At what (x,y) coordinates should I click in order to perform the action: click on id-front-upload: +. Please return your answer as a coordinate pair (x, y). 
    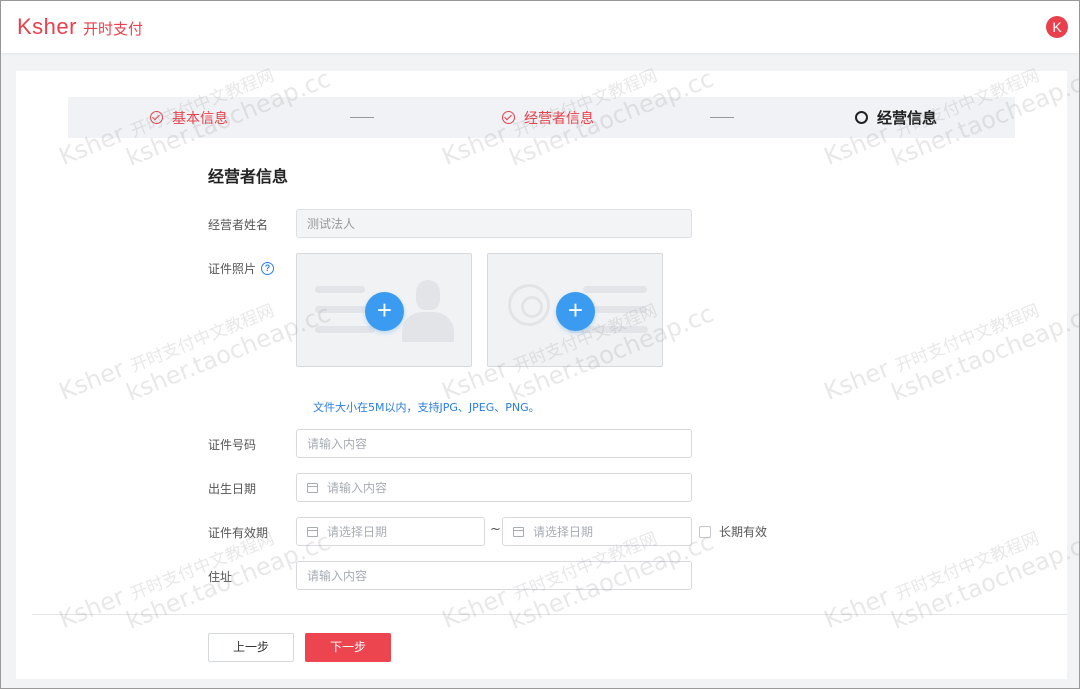
    Looking at the image, I should click on (384, 310).